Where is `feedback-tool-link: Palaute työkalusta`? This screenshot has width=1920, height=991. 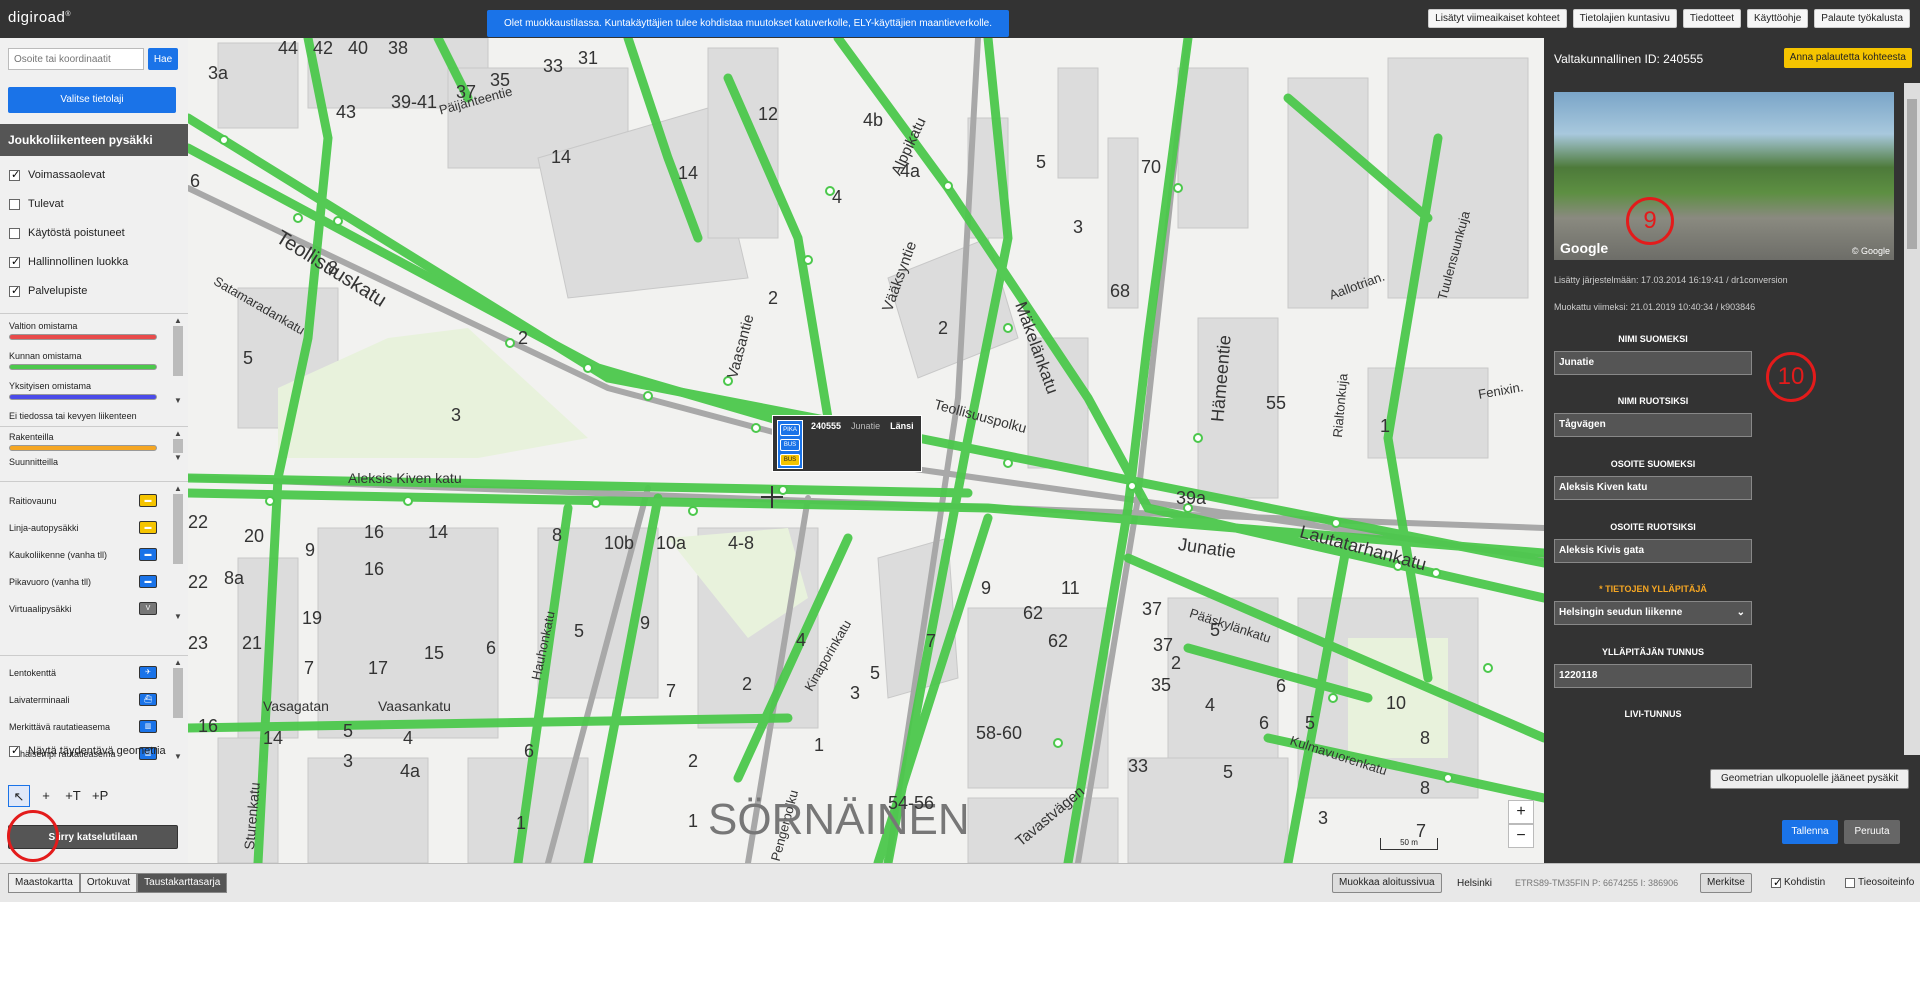
feedback-tool-link: Palaute työkalusta is located at coordinates (1862, 18).